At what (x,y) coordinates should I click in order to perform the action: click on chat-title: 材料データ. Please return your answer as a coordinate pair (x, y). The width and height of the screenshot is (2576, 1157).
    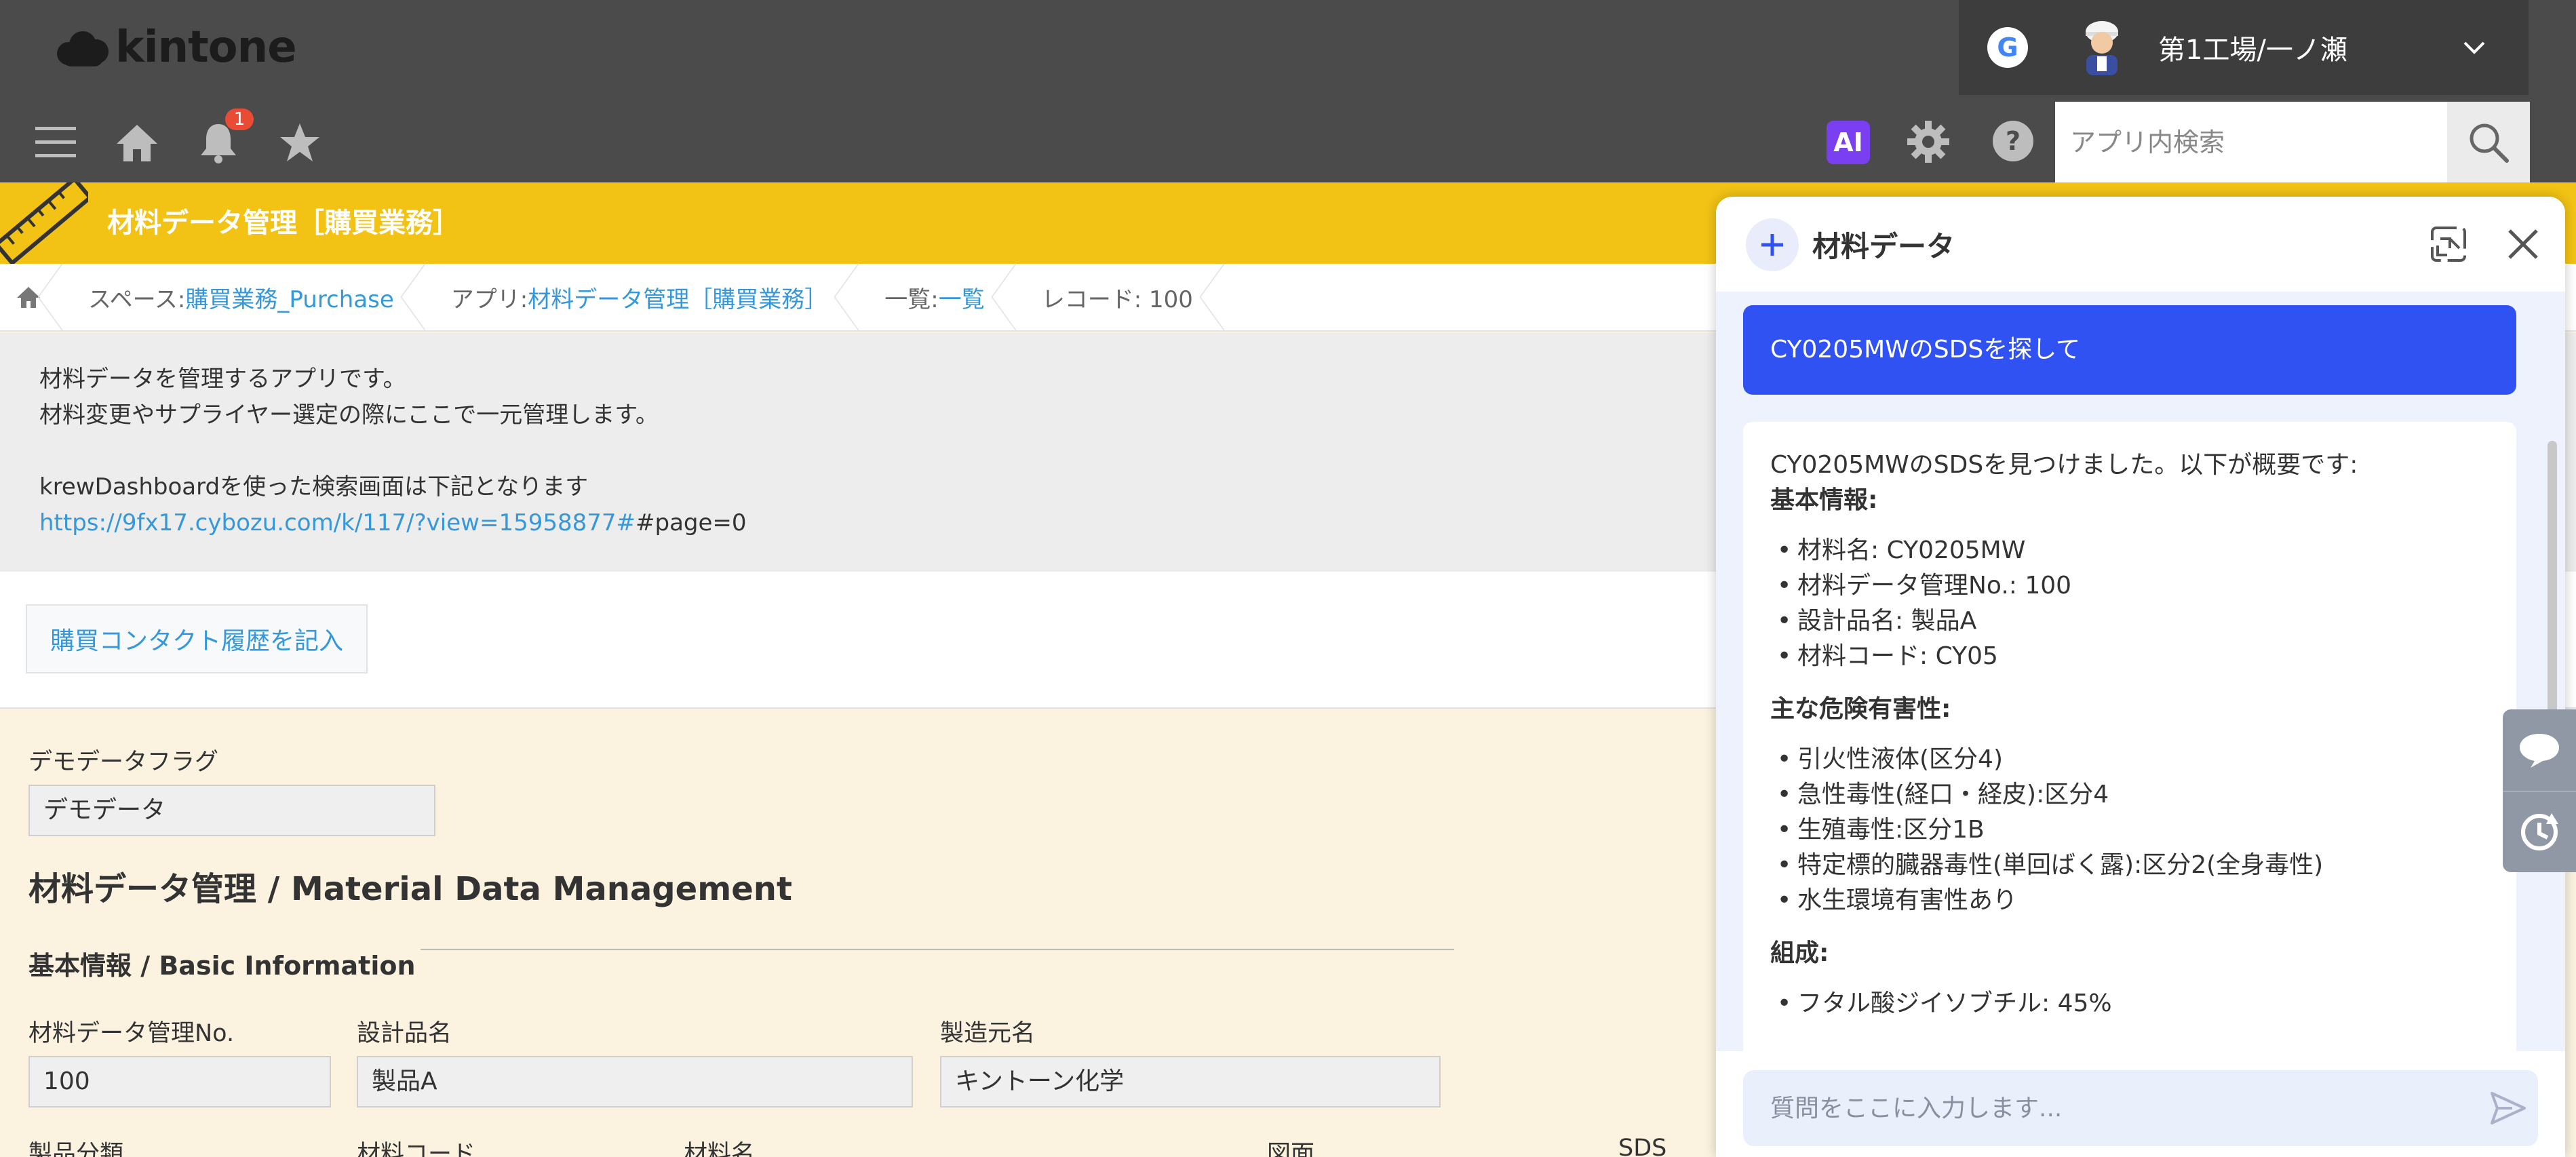
    Looking at the image, I should click on (1883, 246).